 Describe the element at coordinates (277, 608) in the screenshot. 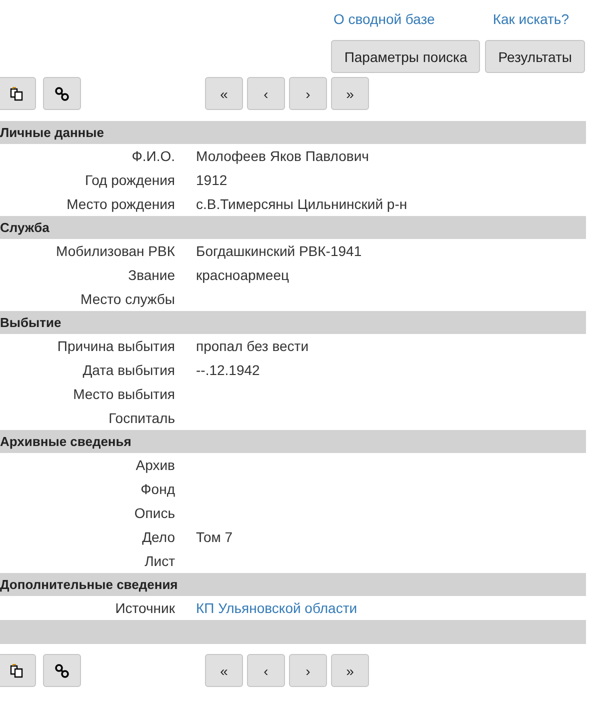

I see `field-link: КП Ульяновской области` at that location.